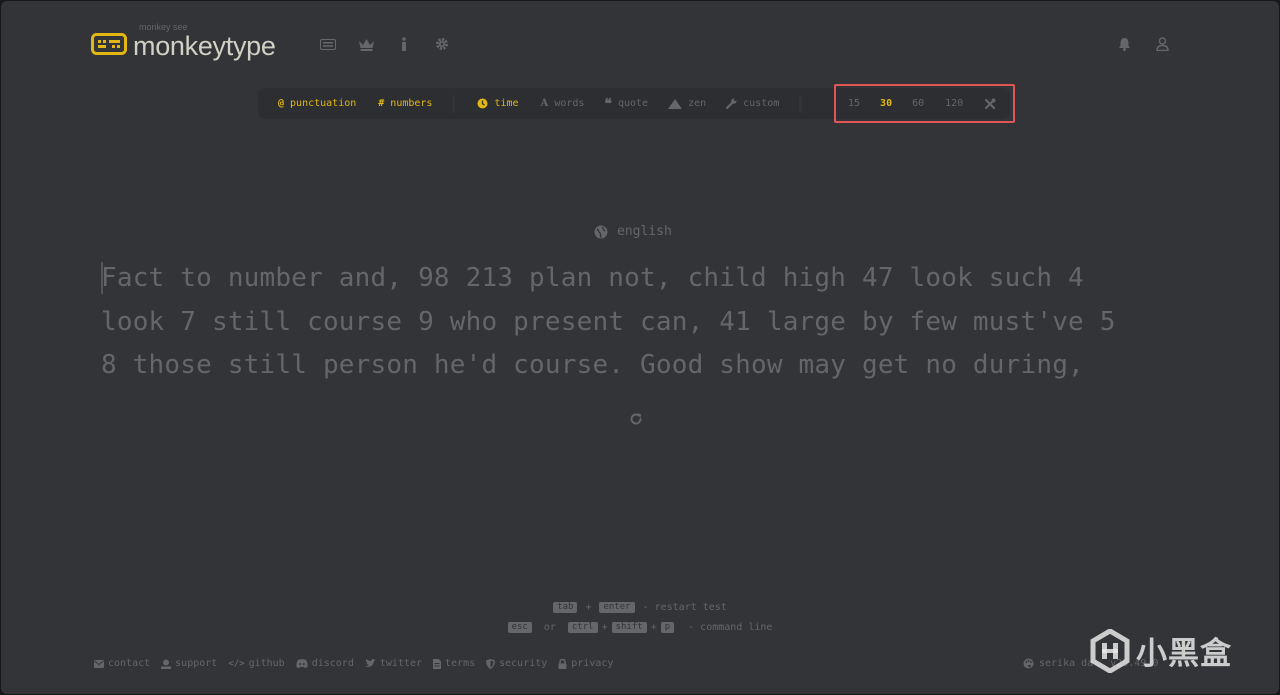 Image resolution: width=1280 pixels, height=695 pixels. I want to click on mode-quote: ❝ quote, so click(626, 103).